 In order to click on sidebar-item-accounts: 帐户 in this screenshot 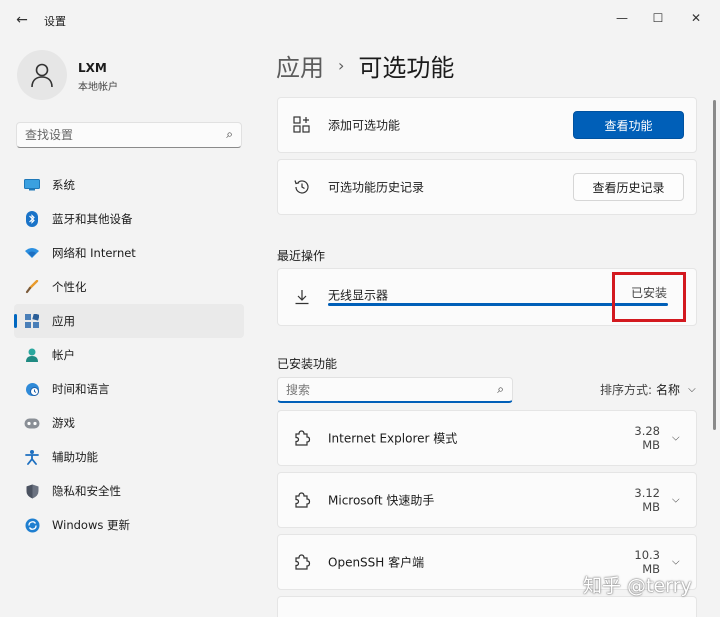, I will do `click(129, 355)`.